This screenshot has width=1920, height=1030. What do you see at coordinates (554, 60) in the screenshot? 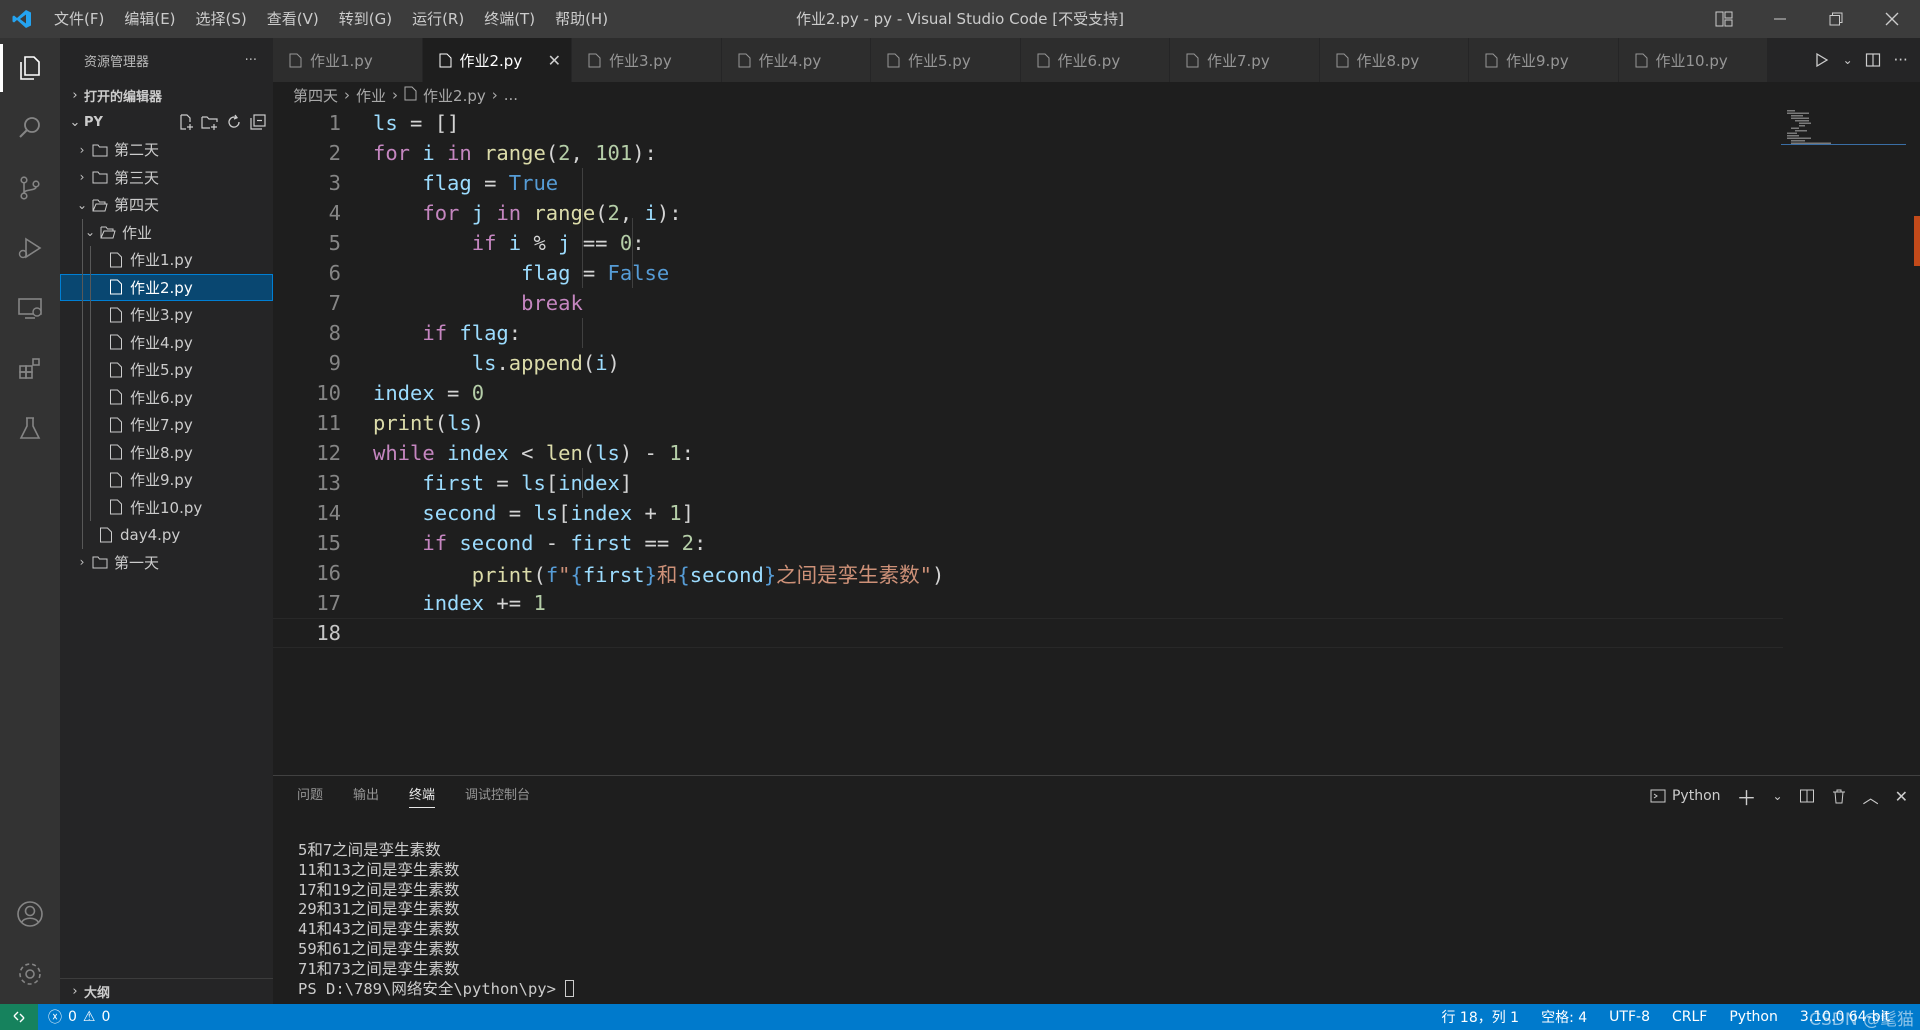
I see `close-icon: ✕` at bounding box center [554, 60].